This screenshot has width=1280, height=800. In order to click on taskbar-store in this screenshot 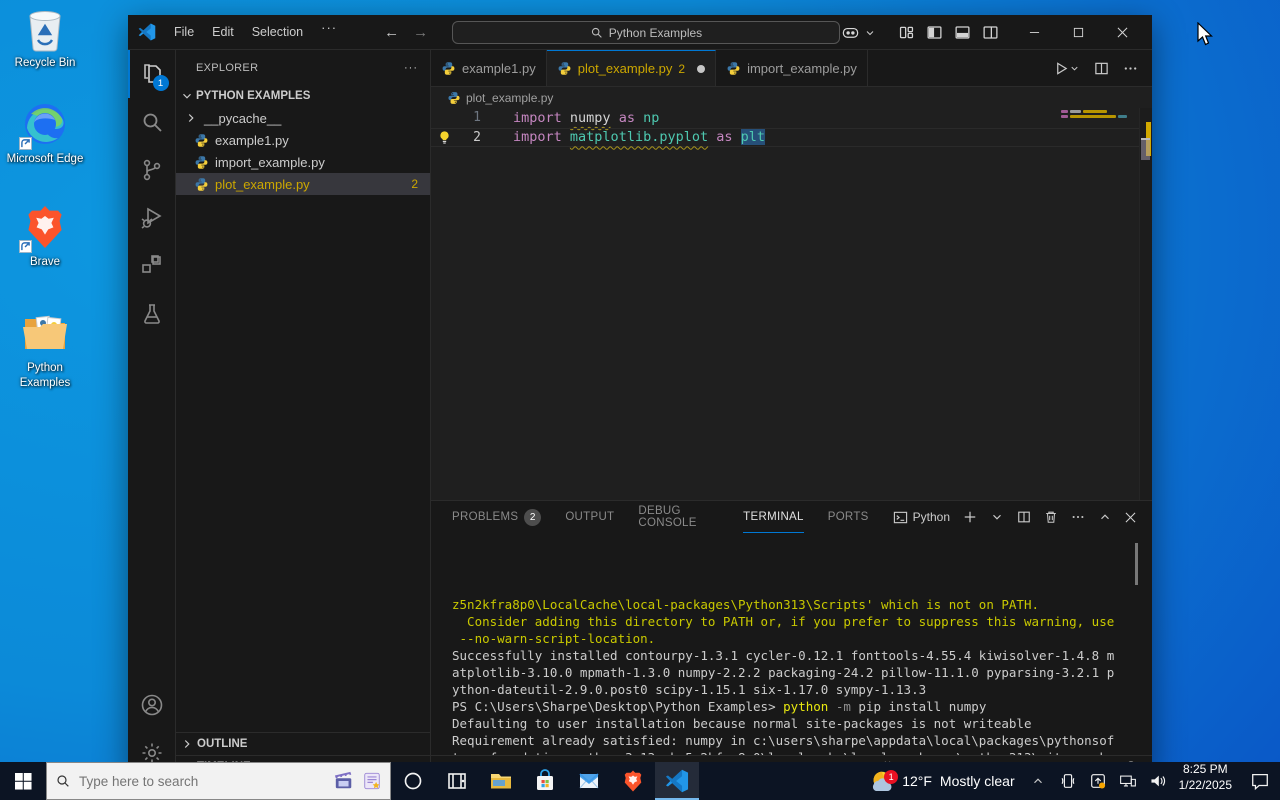, I will do `click(545, 781)`.